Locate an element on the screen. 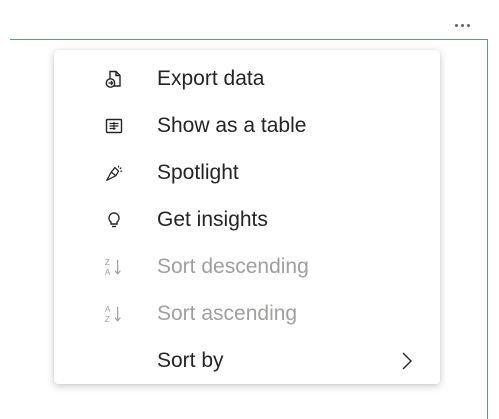  sort-descending-icon: Z A is located at coordinates (114, 267).